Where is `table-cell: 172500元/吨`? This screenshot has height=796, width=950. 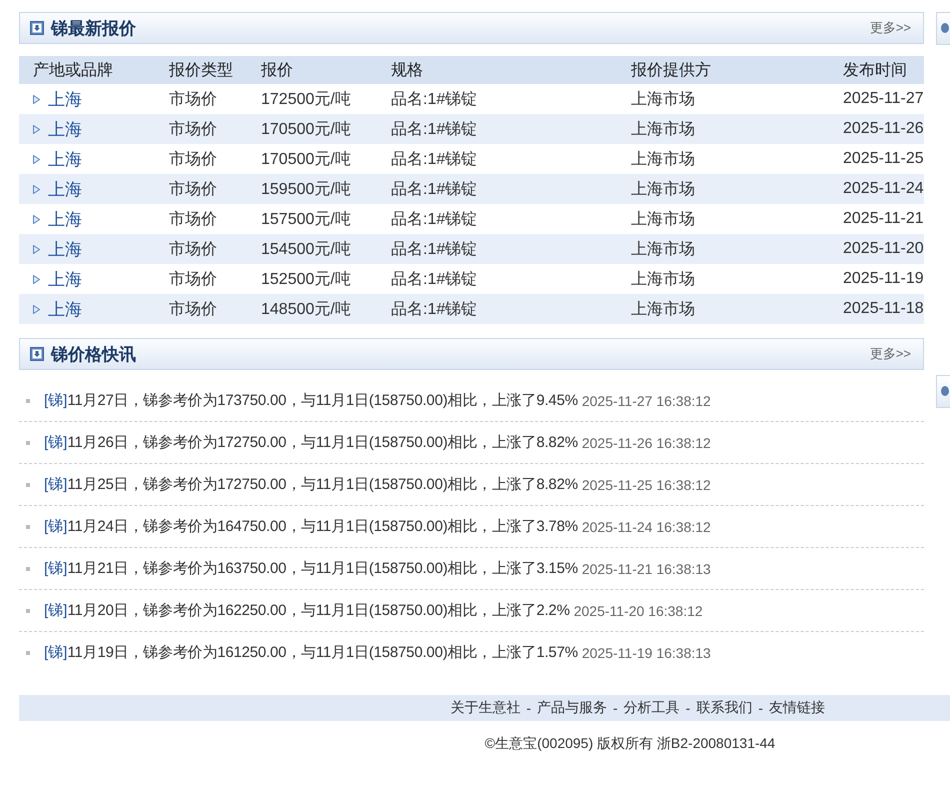 table-cell: 172500元/吨 is located at coordinates (322, 99).